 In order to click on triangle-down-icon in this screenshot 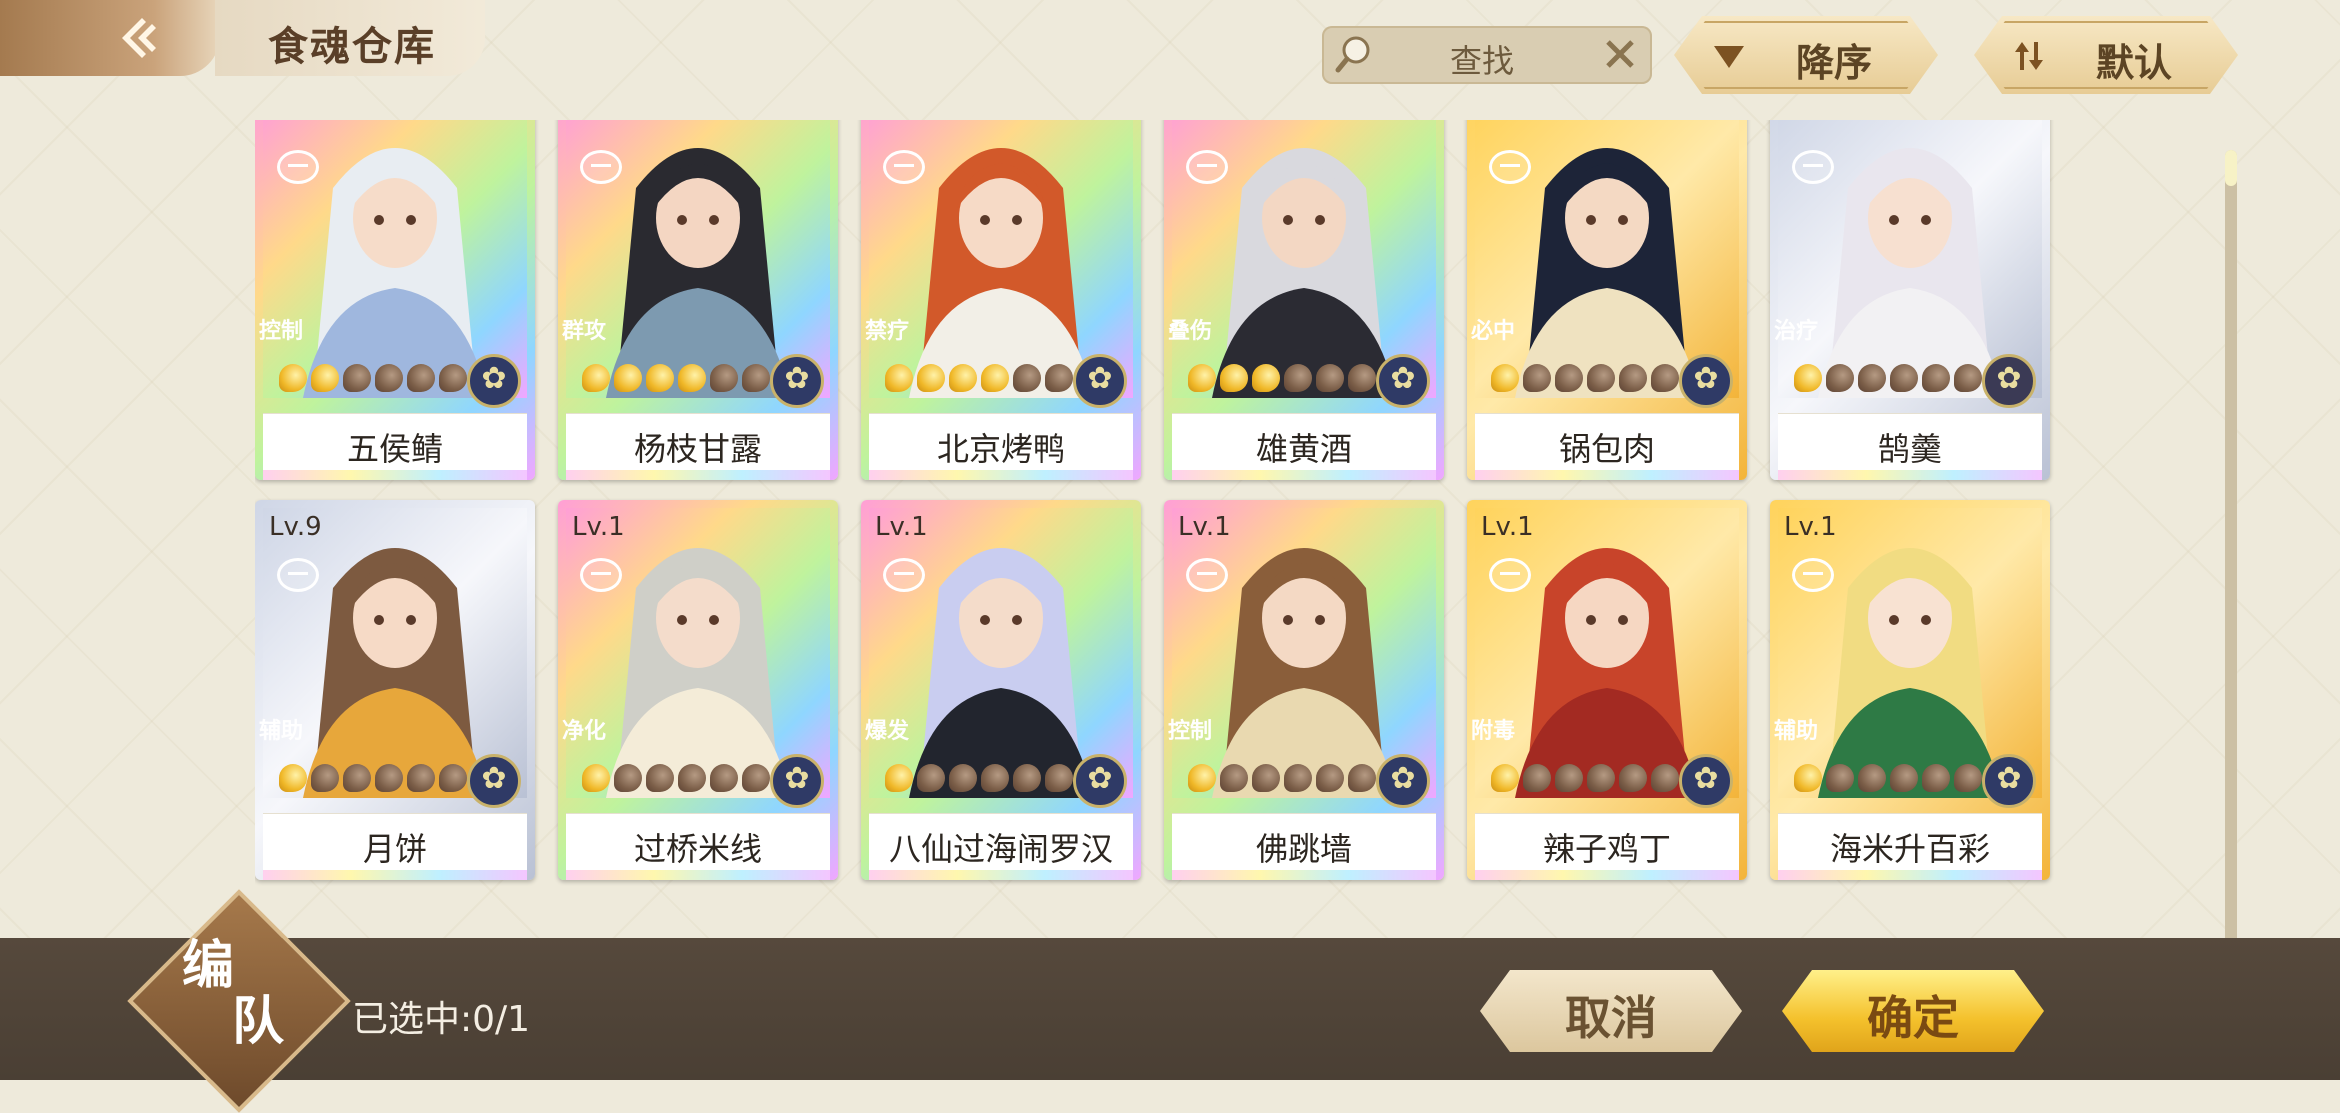, I will do `click(1729, 57)`.